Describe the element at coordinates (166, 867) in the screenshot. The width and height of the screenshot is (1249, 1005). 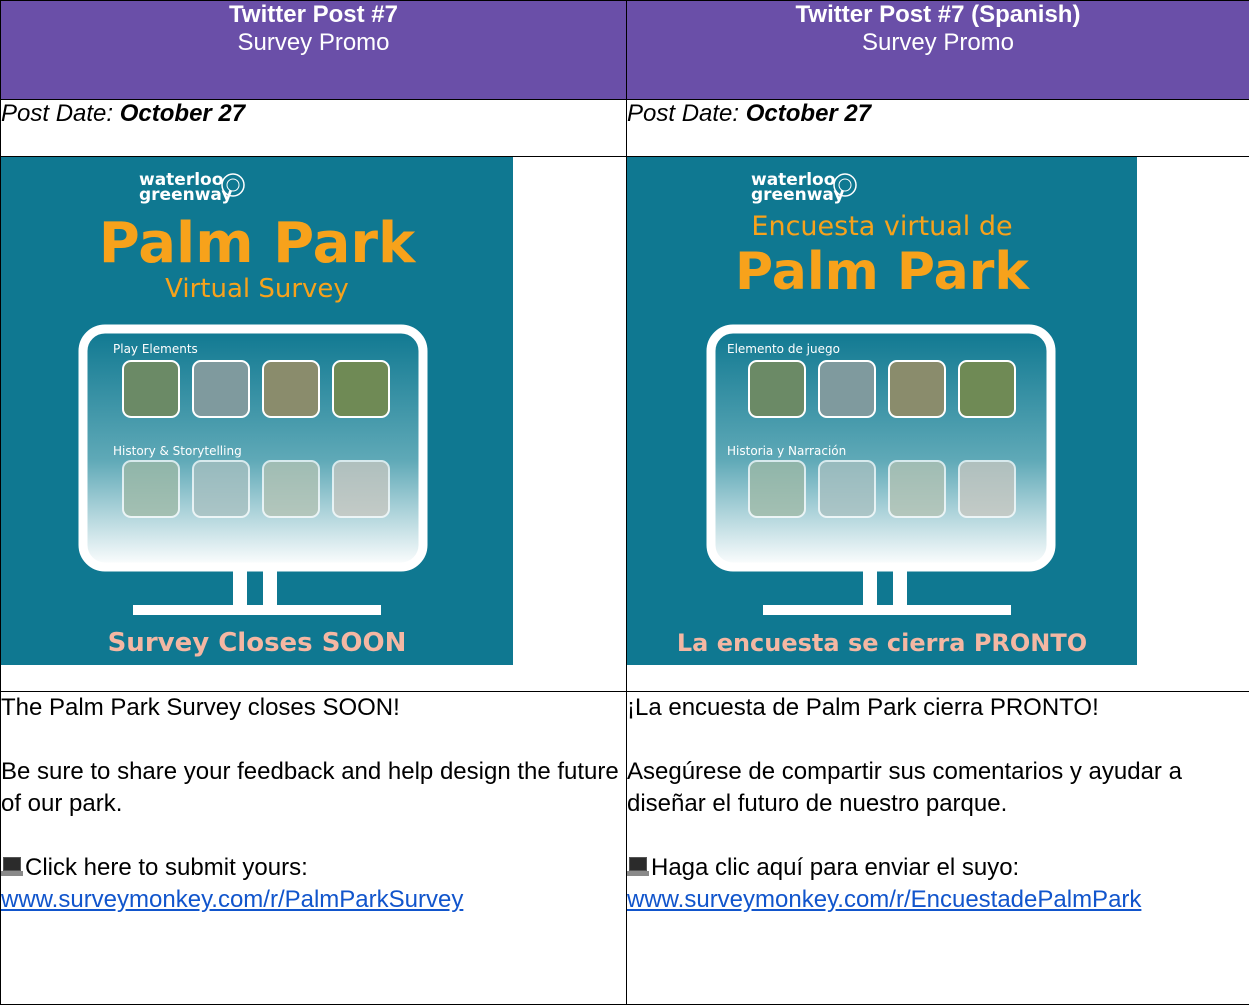
I see `cta-text: Click here to submit yours:` at that location.